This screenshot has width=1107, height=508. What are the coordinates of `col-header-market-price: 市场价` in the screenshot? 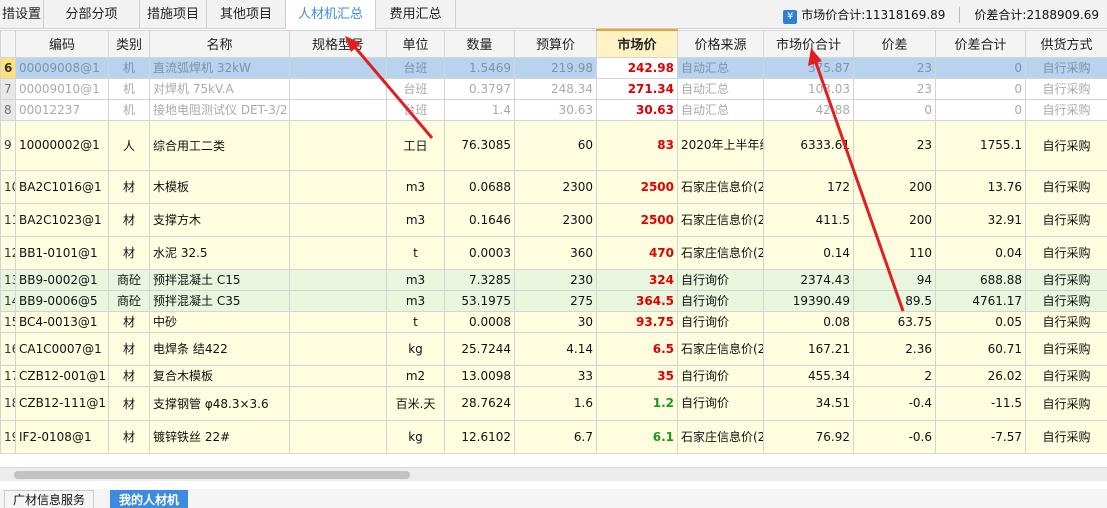 It's located at (637, 43).